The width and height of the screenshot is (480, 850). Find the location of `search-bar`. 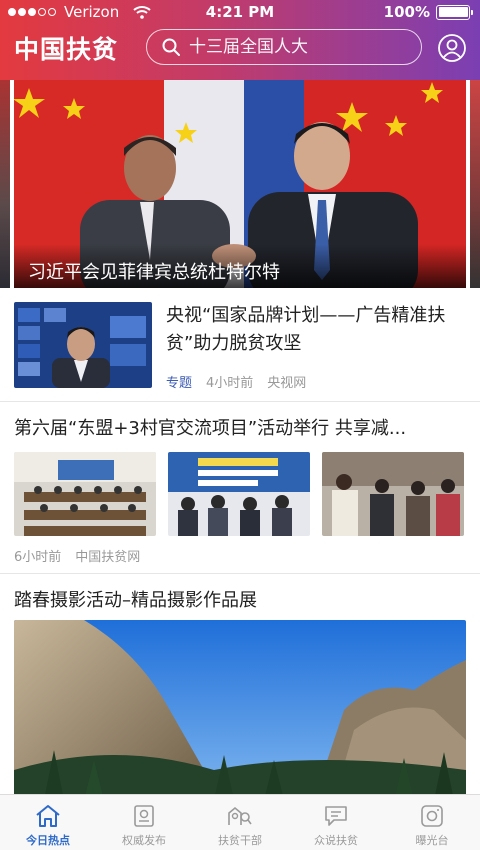

search-bar is located at coordinates (284, 47).